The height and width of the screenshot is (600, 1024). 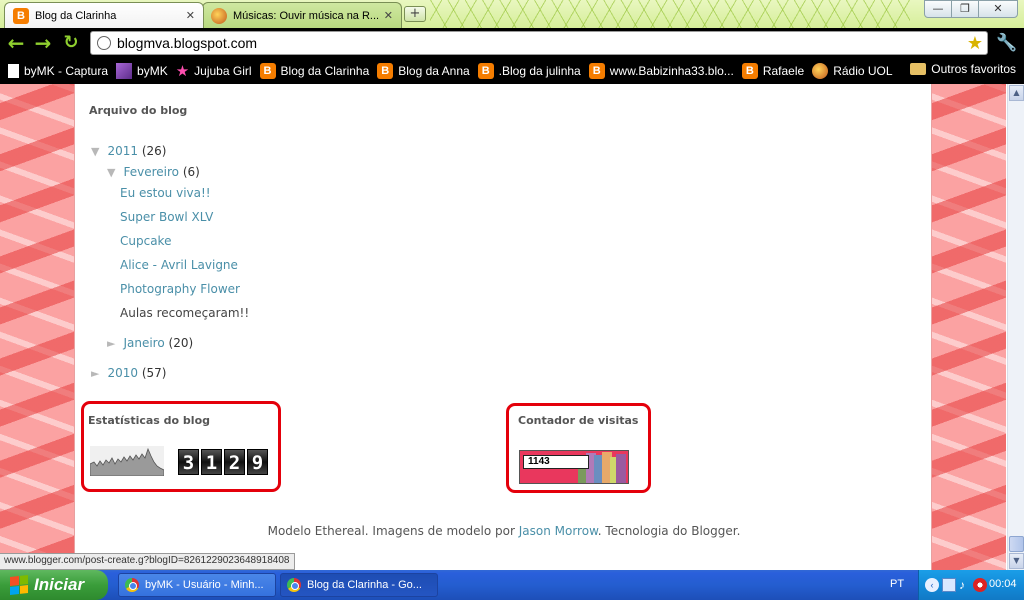 What do you see at coordinates (738, 531) in the screenshot?
I see `footer-text: .` at bounding box center [738, 531].